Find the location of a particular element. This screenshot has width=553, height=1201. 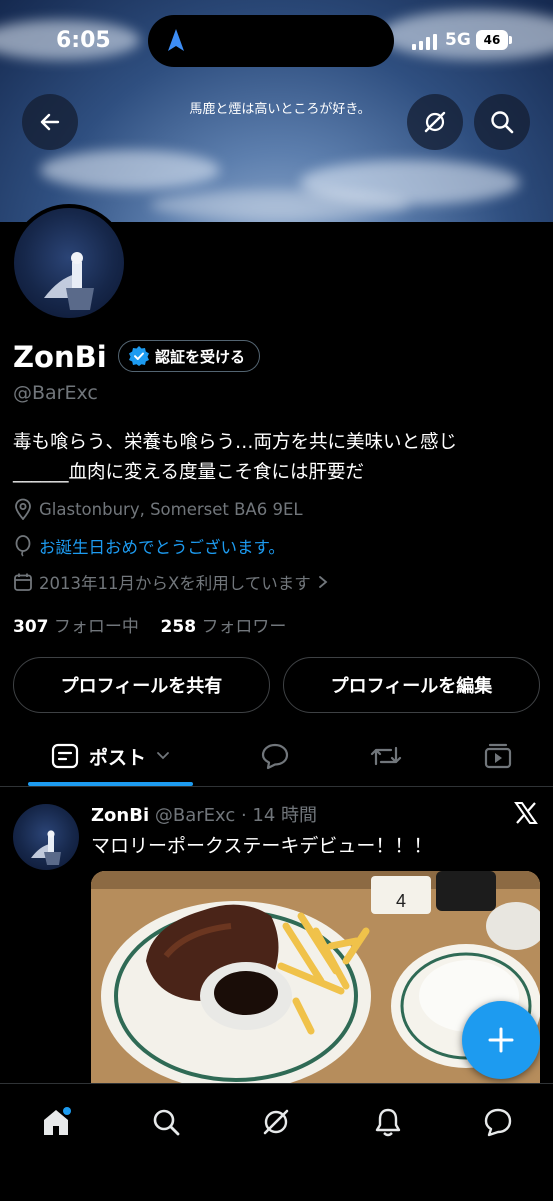

location-text: Glastonbury, Somerset BA6 9EL is located at coordinates (171, 509).